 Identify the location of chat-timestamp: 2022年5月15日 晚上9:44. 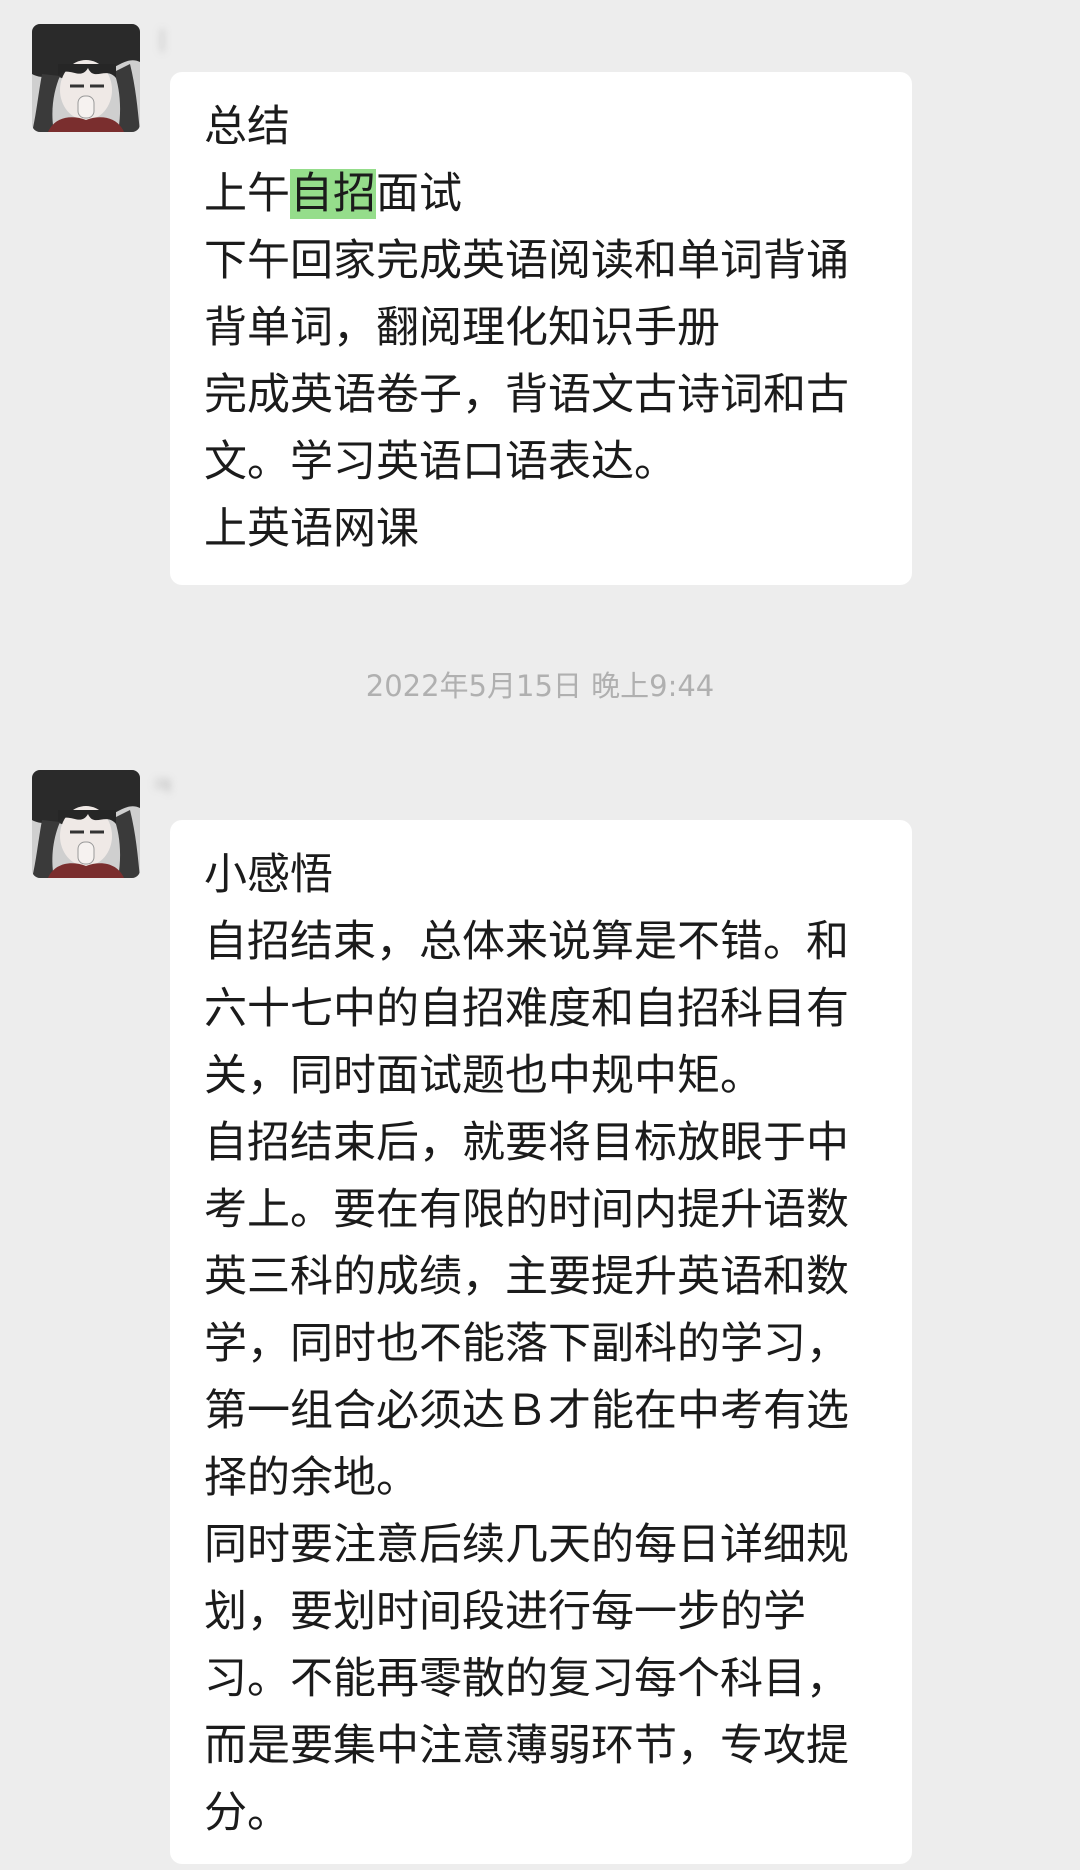
(540, 686).